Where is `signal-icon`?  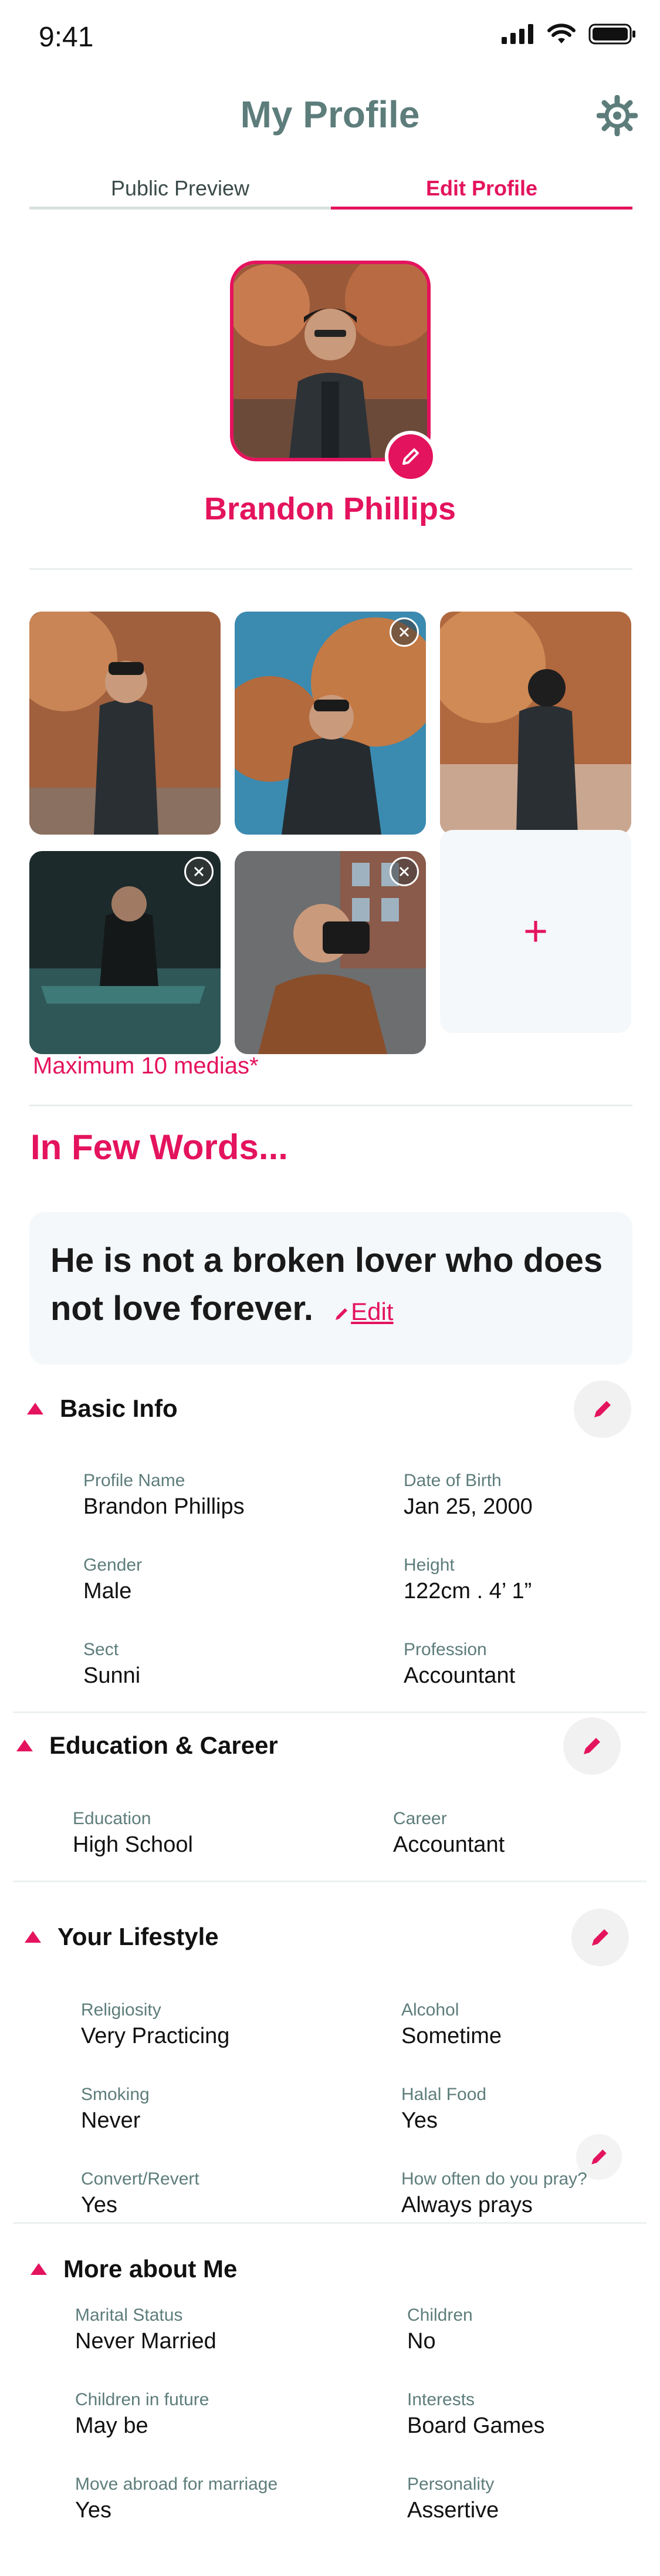 signal-icon is located at coordinates (517, 34).